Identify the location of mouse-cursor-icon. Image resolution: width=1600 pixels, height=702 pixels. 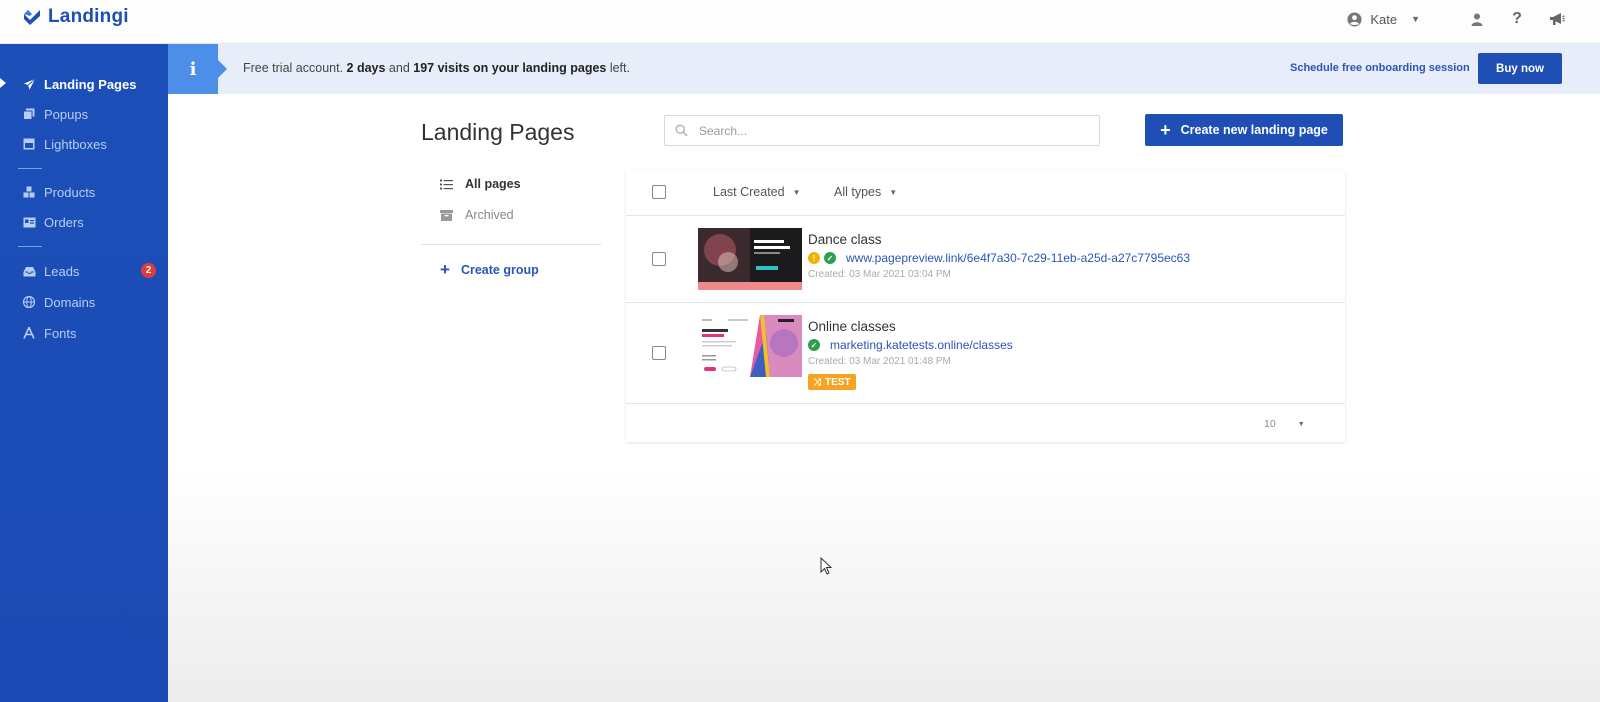
(826, 566).